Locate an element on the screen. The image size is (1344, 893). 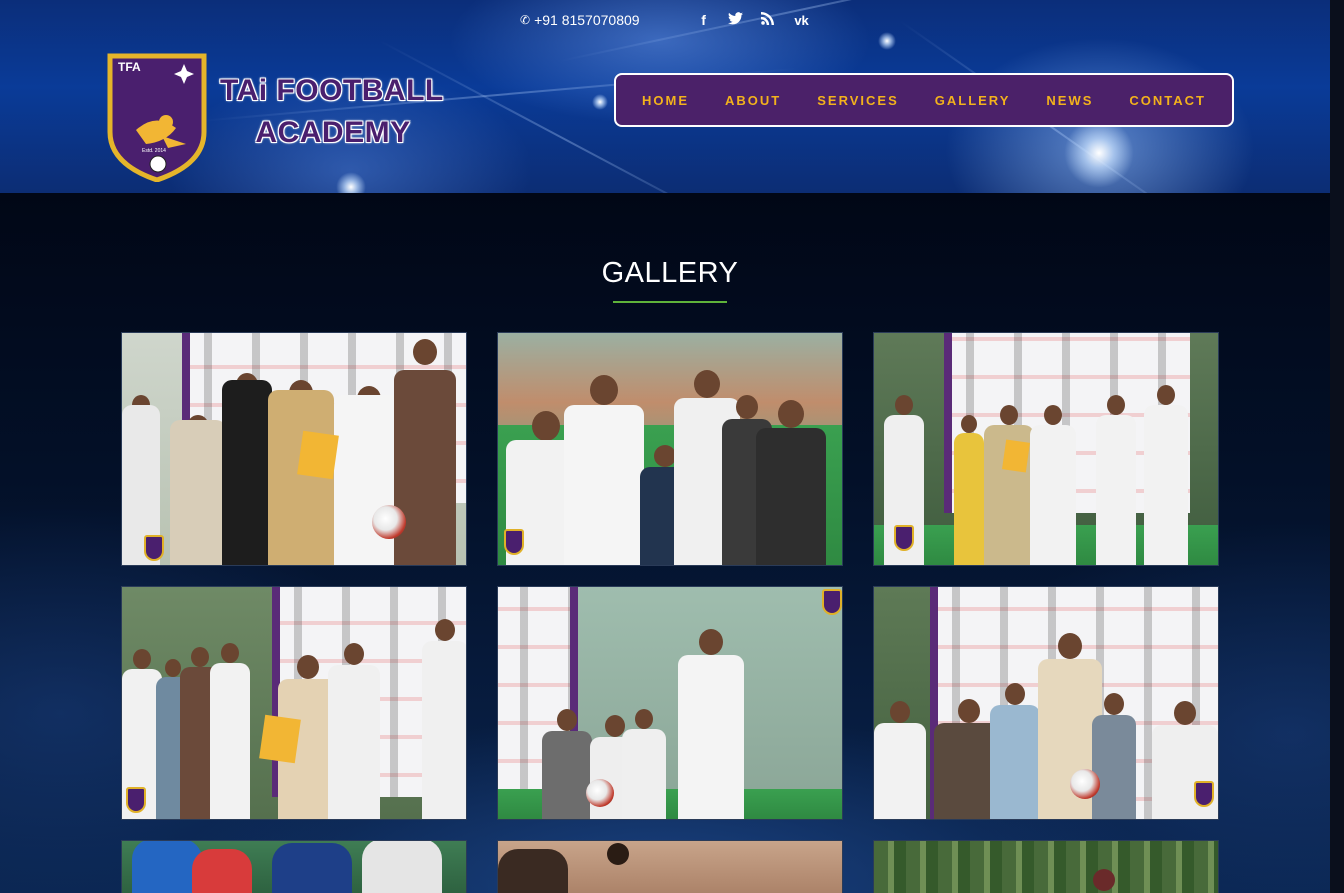
vk-icon: vk is located at coordinates (802, 20).